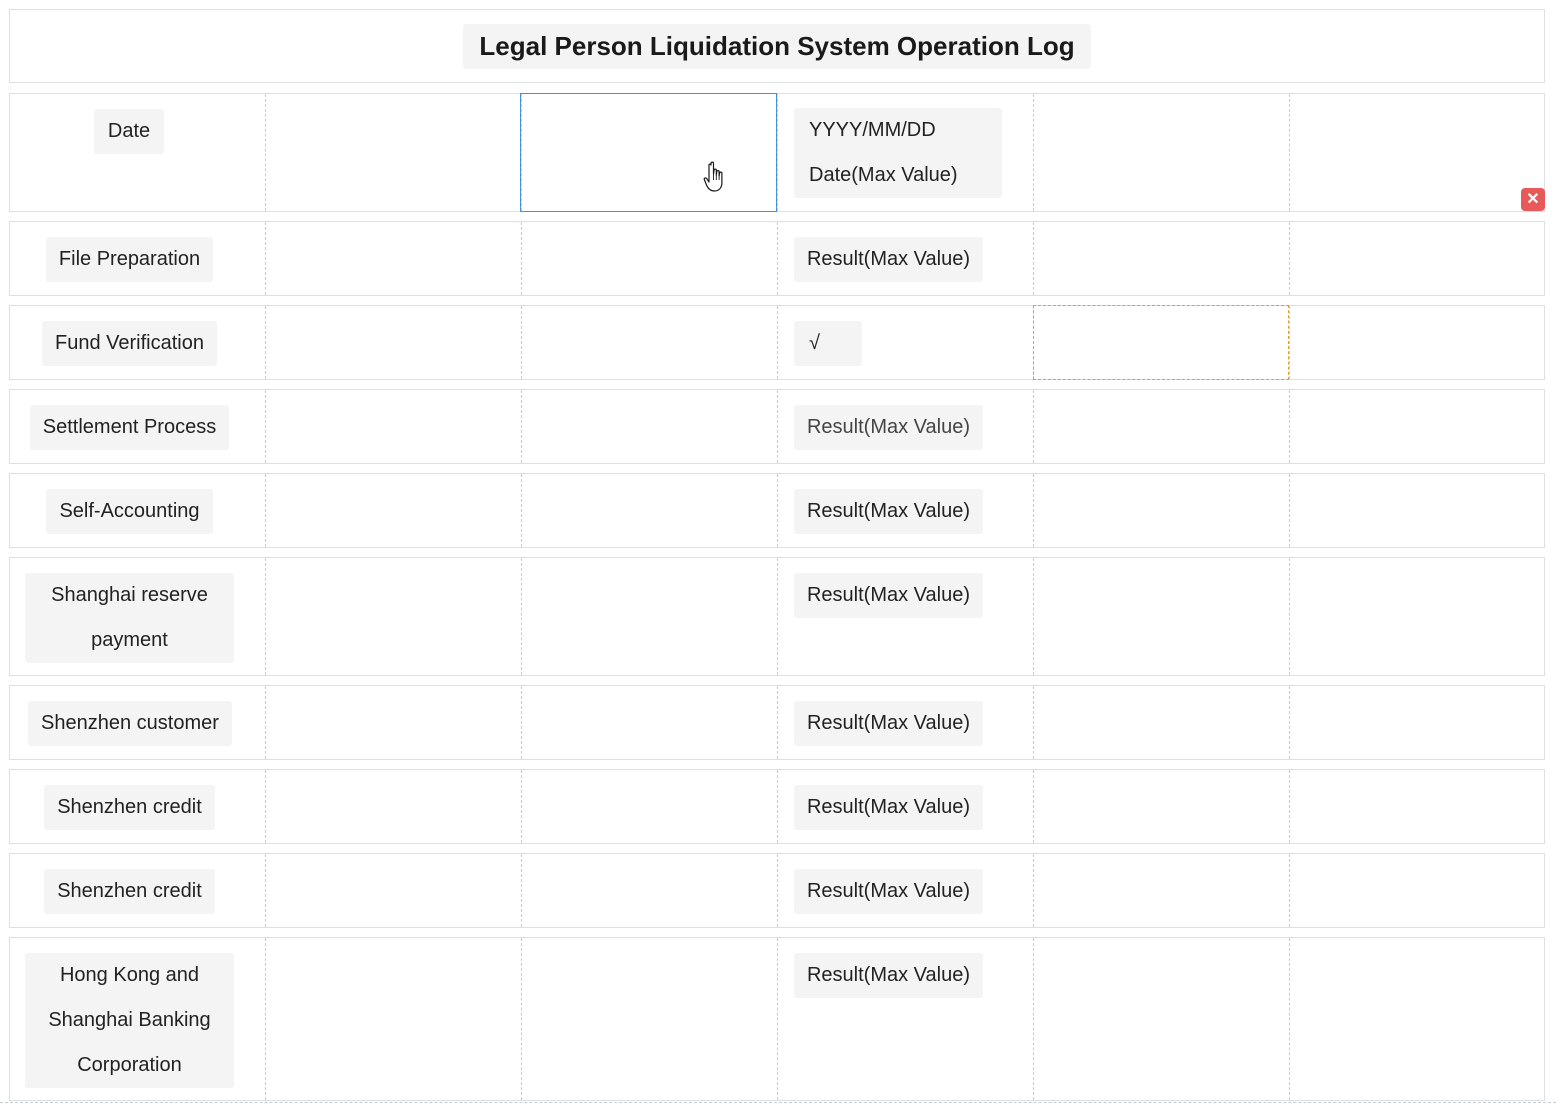 The height and width of the screenshot is (1105, 1556). I want to click on close-icon: ✕, so click(1533, 199).